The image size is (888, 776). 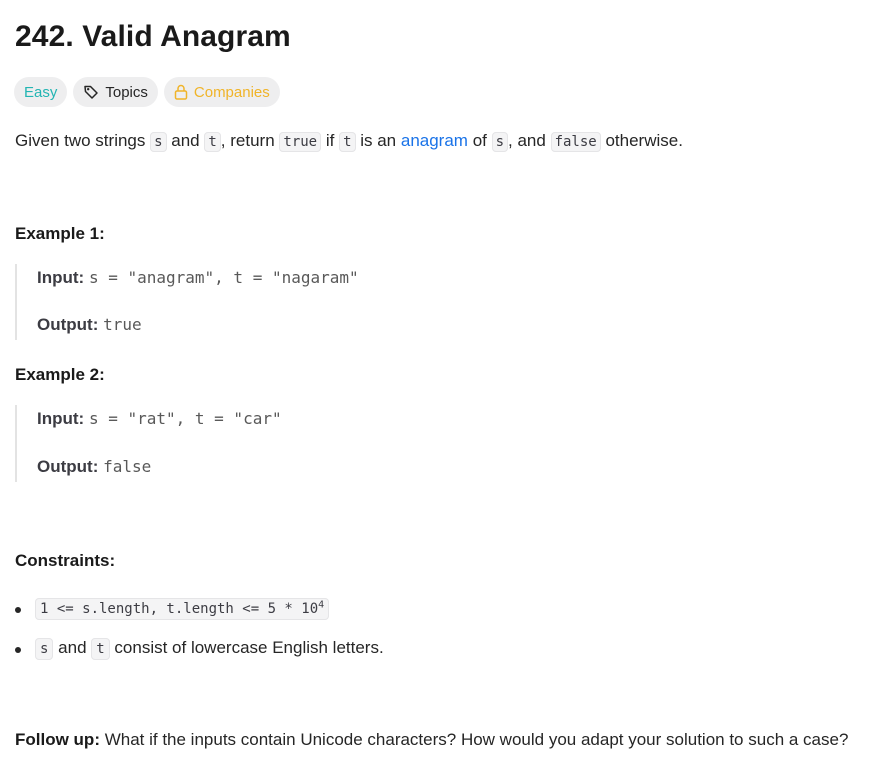 I want to click on example-1-input: Input: s = "anagram", t = "nagaram", so click(x=198, y=278).